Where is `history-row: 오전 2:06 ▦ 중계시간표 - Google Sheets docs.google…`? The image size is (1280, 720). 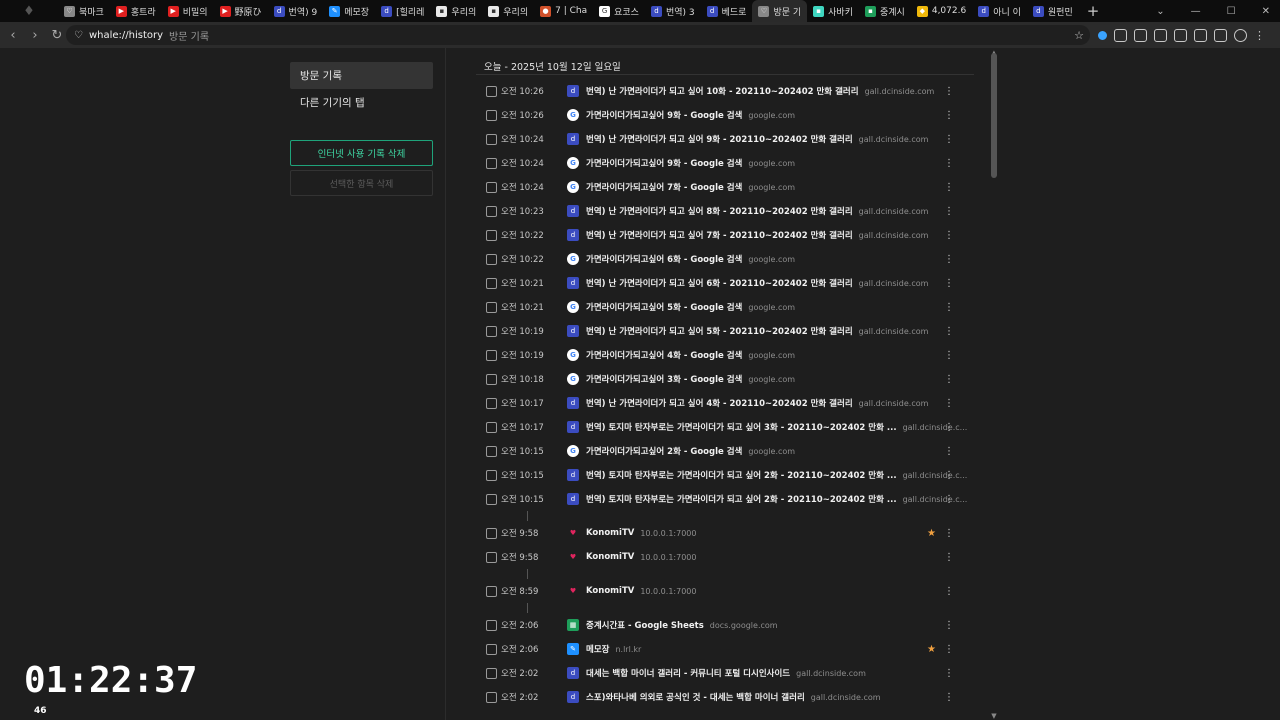
history-row: 오전 2:06 ▦ 중계시간표 - Google Sheets docs.google… is located at coordinates (725, 625).